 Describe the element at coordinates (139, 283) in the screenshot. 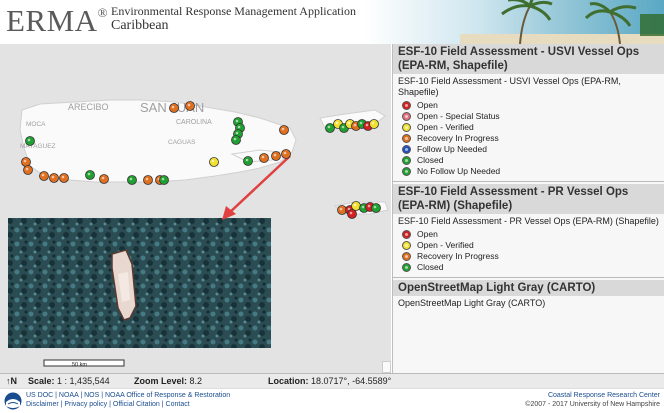

I see `satellite-inset` at that location.